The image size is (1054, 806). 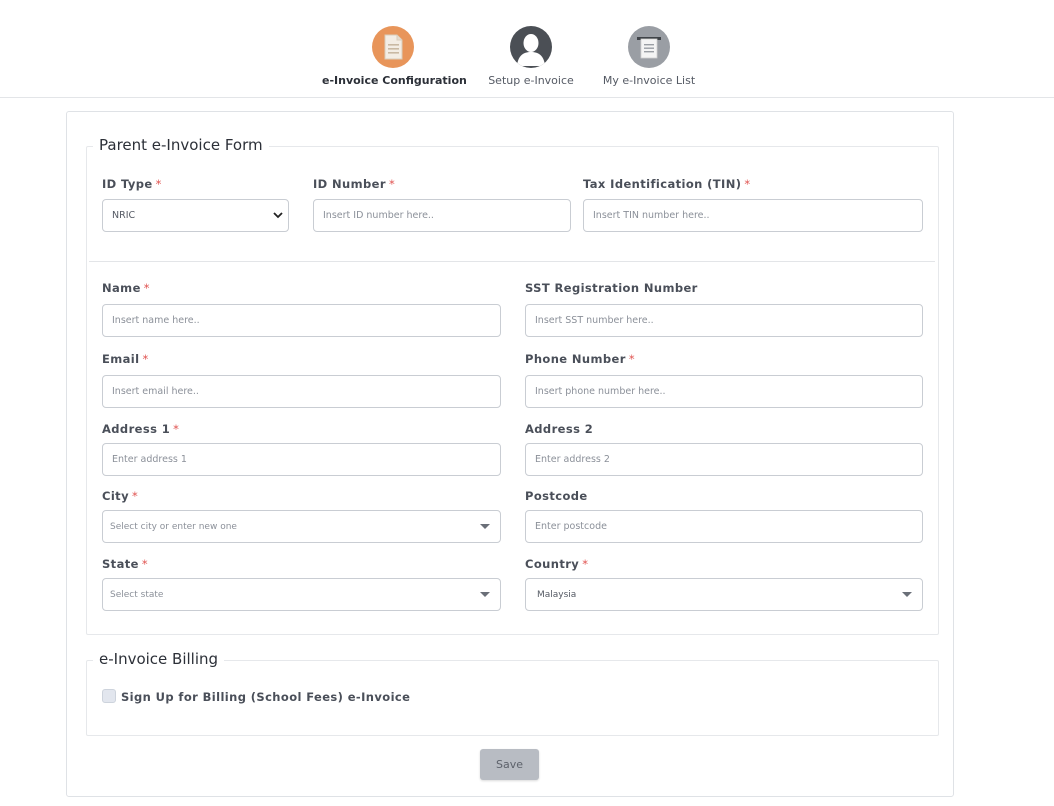 I want to click on tin-input: Insert TIN number here.., so click(x=753, y=215).